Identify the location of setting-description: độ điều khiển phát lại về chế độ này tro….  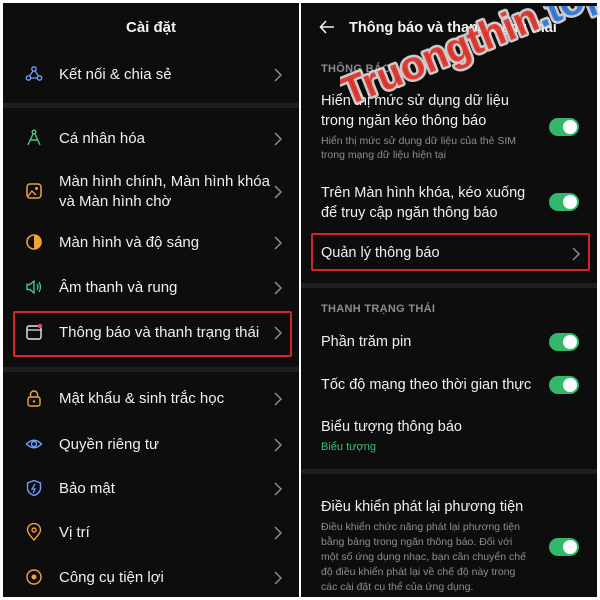
(418, 572).